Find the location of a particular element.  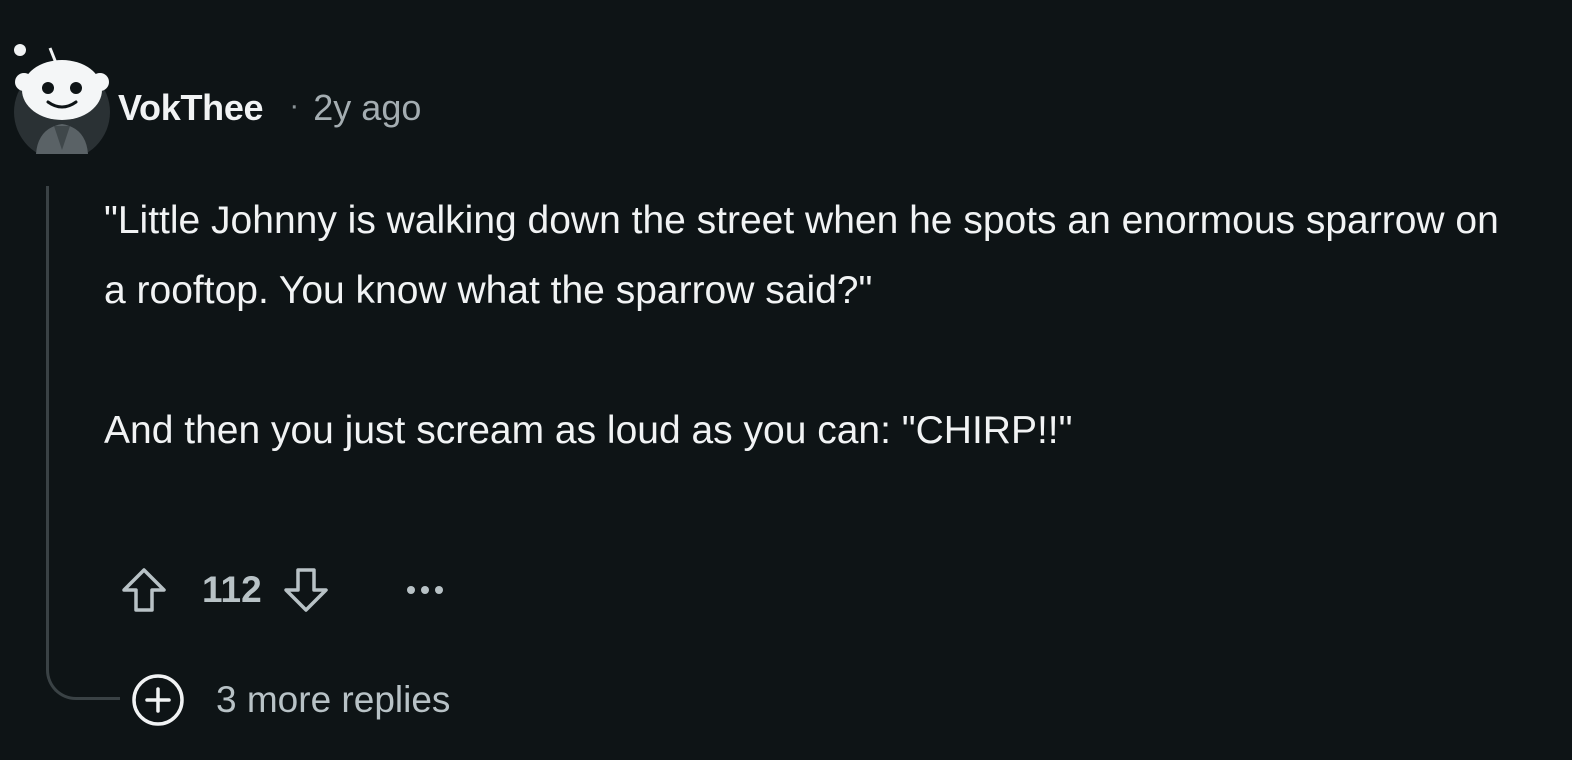

upvote-button is located at coordinates (144, 590).